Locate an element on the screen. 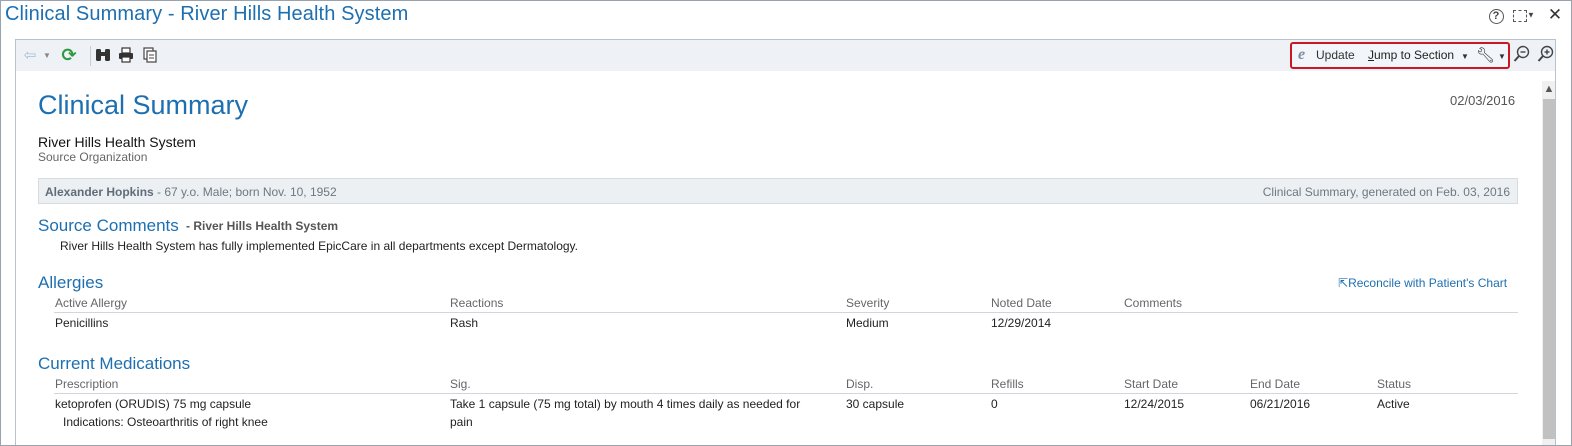 Image resolution: width=1572 pixels, height=446 pixels. allergy-column-header: Active Allergy is located at coordinates (91, 303).